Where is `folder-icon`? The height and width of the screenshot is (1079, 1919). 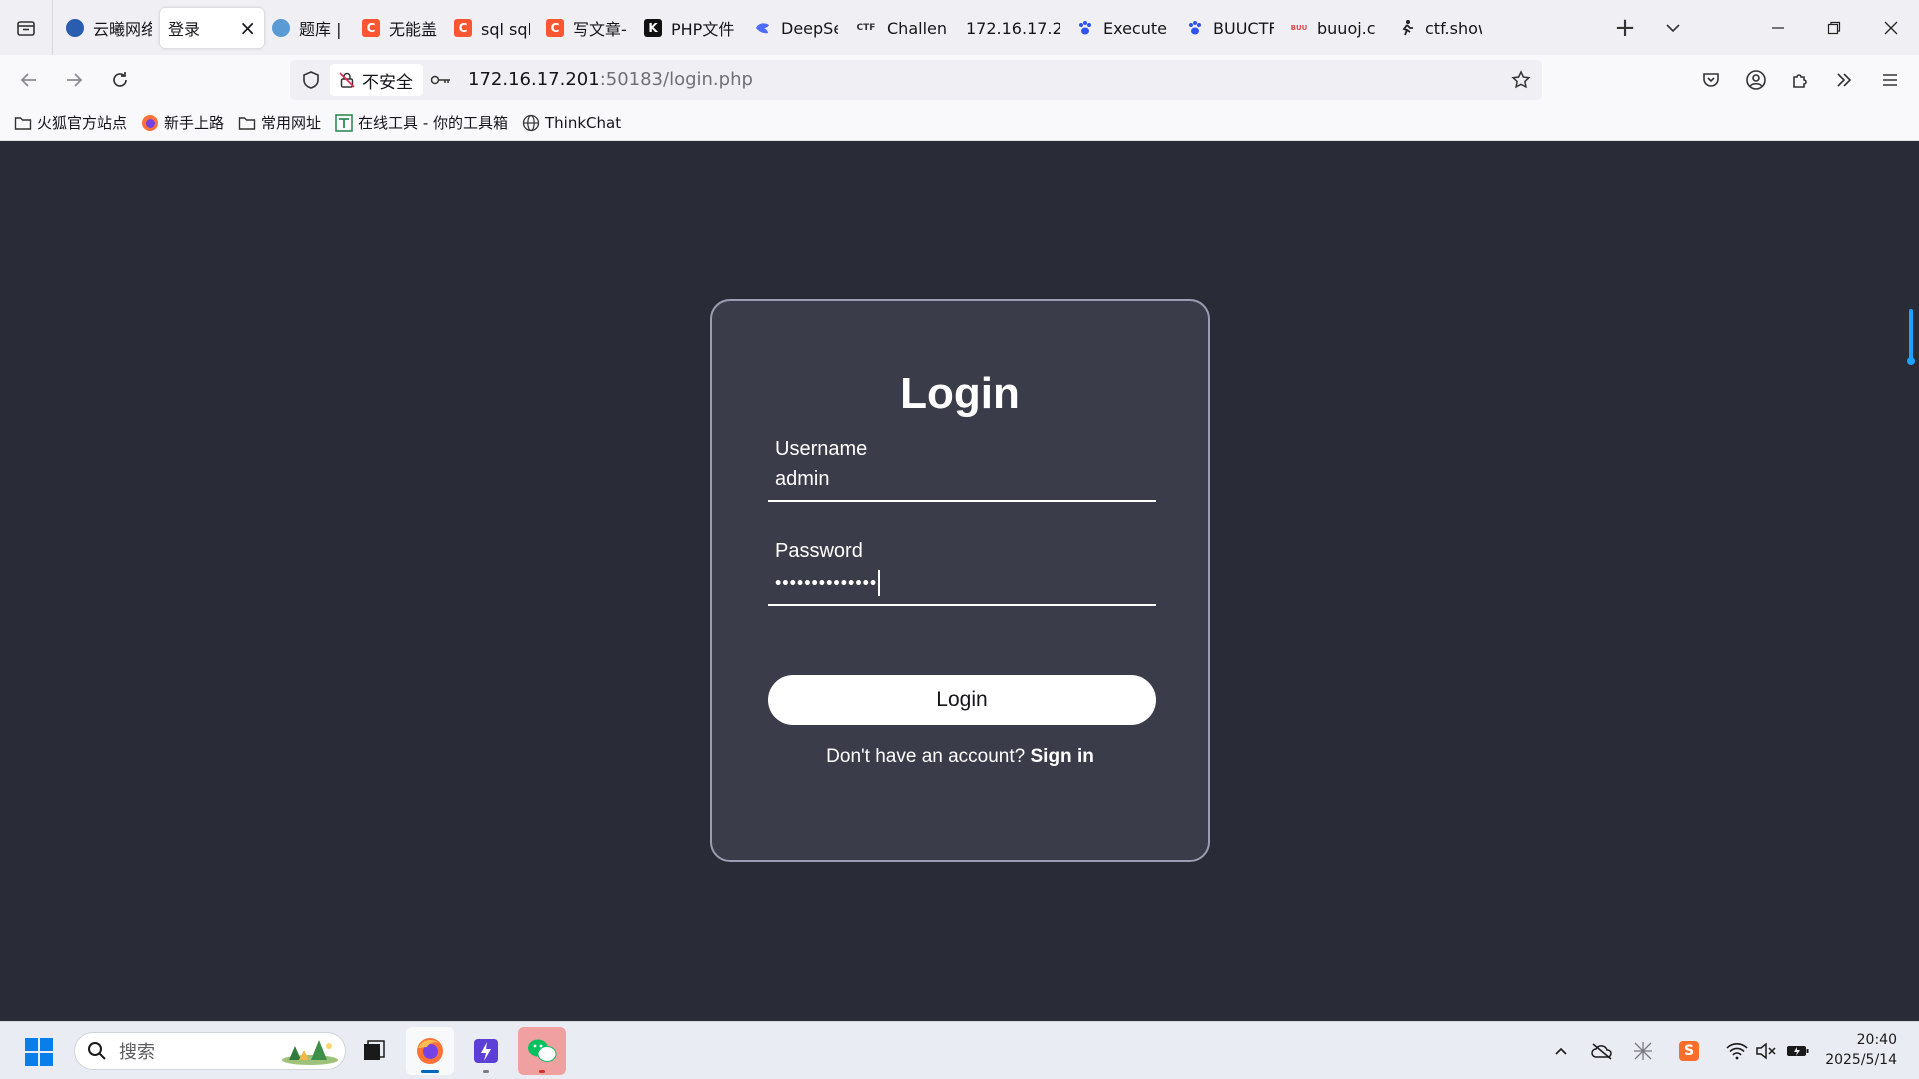
folder-icon is located at coordinates (247, 123).